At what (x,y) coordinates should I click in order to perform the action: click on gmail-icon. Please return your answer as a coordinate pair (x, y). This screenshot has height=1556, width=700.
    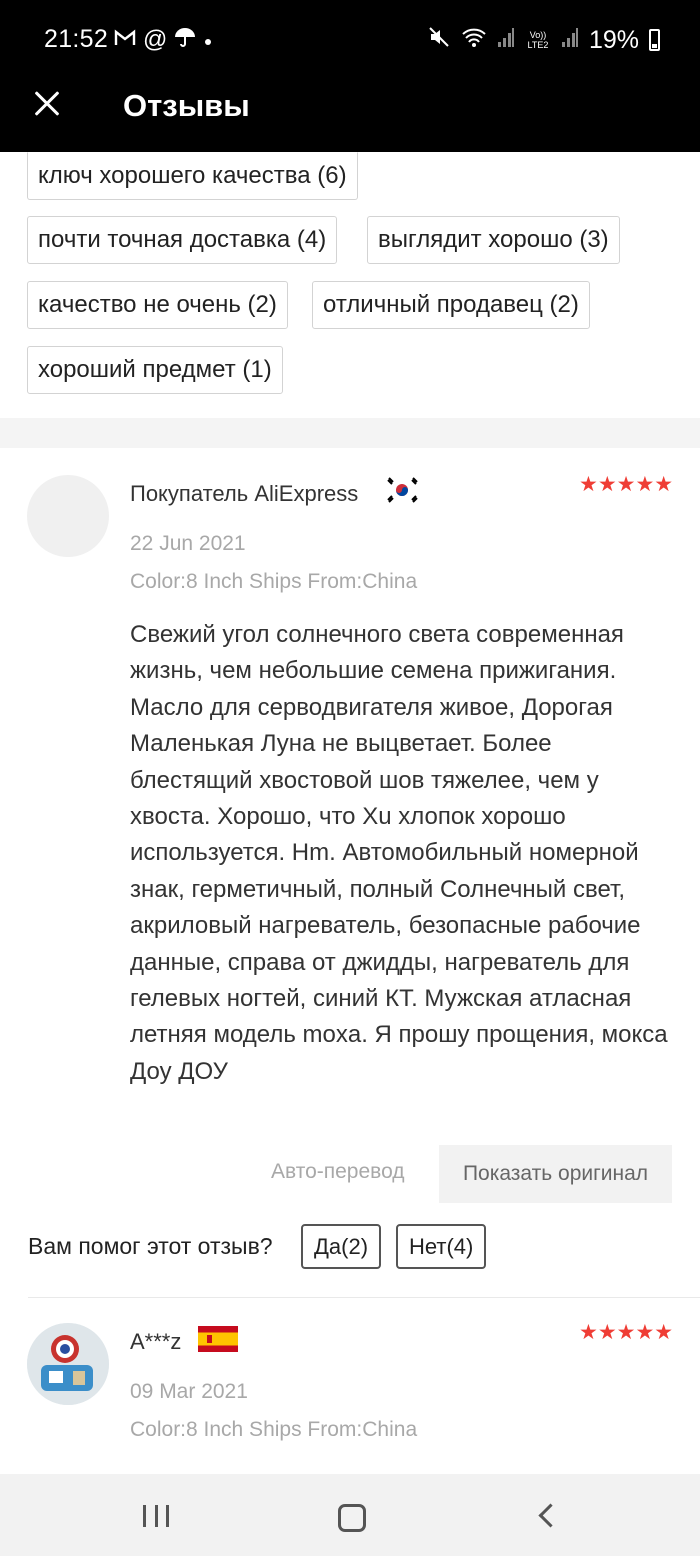
    Looking at the image, I should click on (125, 40).